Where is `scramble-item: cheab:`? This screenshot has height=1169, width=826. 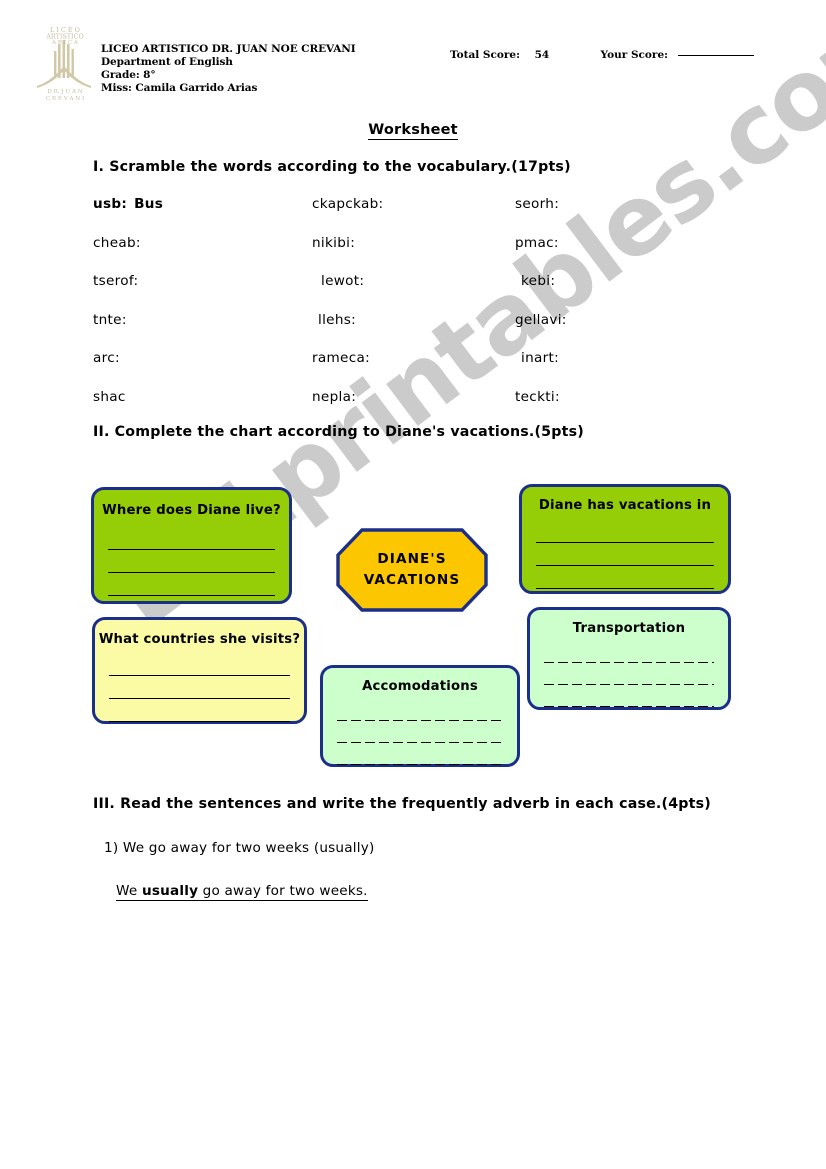 scramble-item: cheab: is located at coordinates (117, 243).